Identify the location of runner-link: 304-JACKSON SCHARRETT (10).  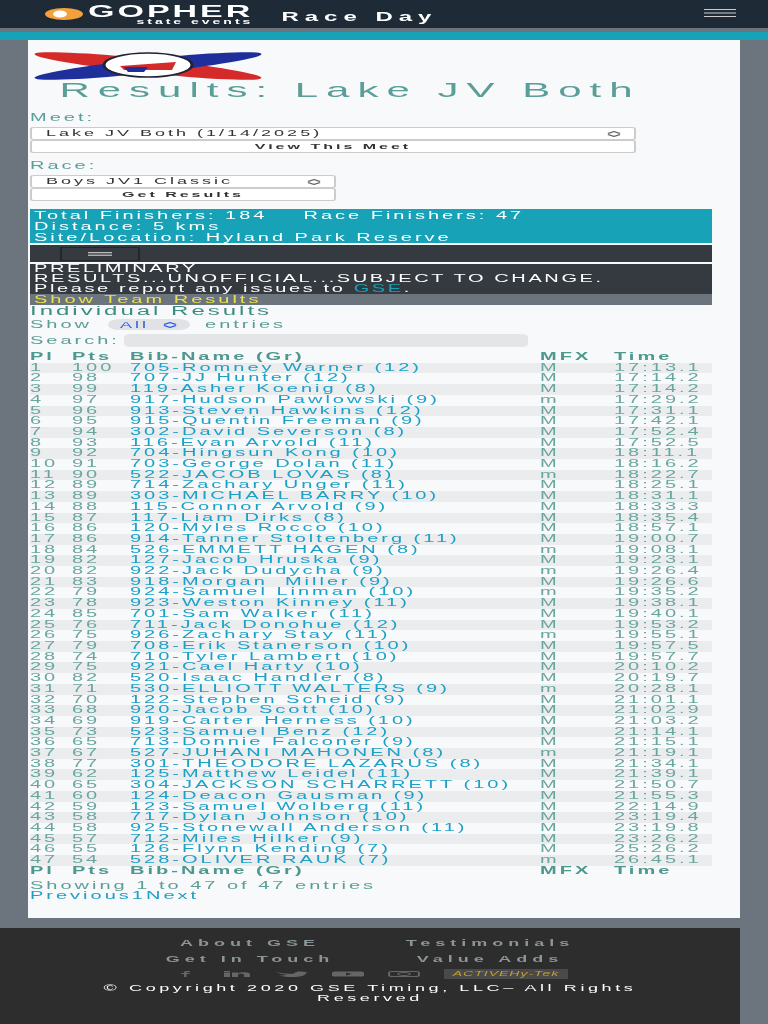
(321, 785).